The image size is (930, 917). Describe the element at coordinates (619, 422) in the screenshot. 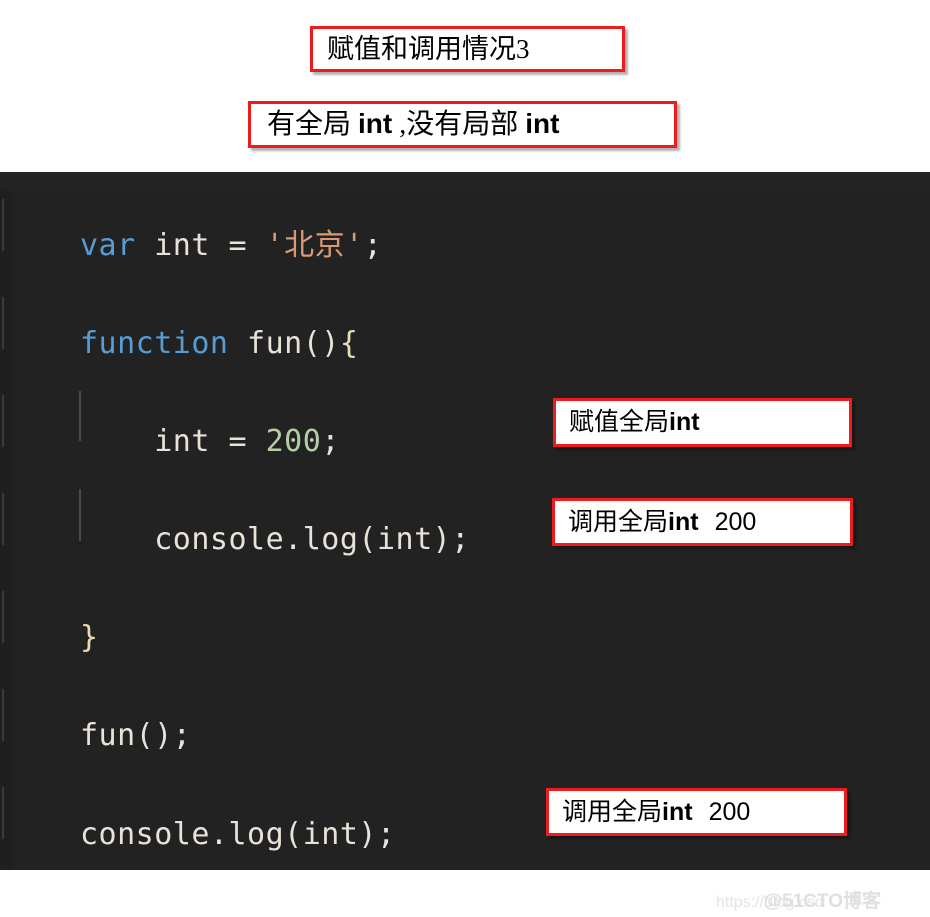

I see `annotation-cjk: 赋值全局` at that location.